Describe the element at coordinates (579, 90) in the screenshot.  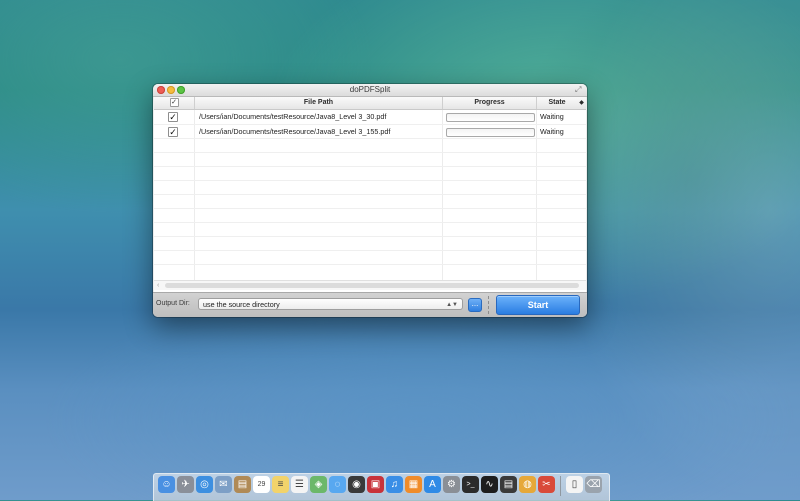
I see `fullscreen-icon: ⤢` at that location.